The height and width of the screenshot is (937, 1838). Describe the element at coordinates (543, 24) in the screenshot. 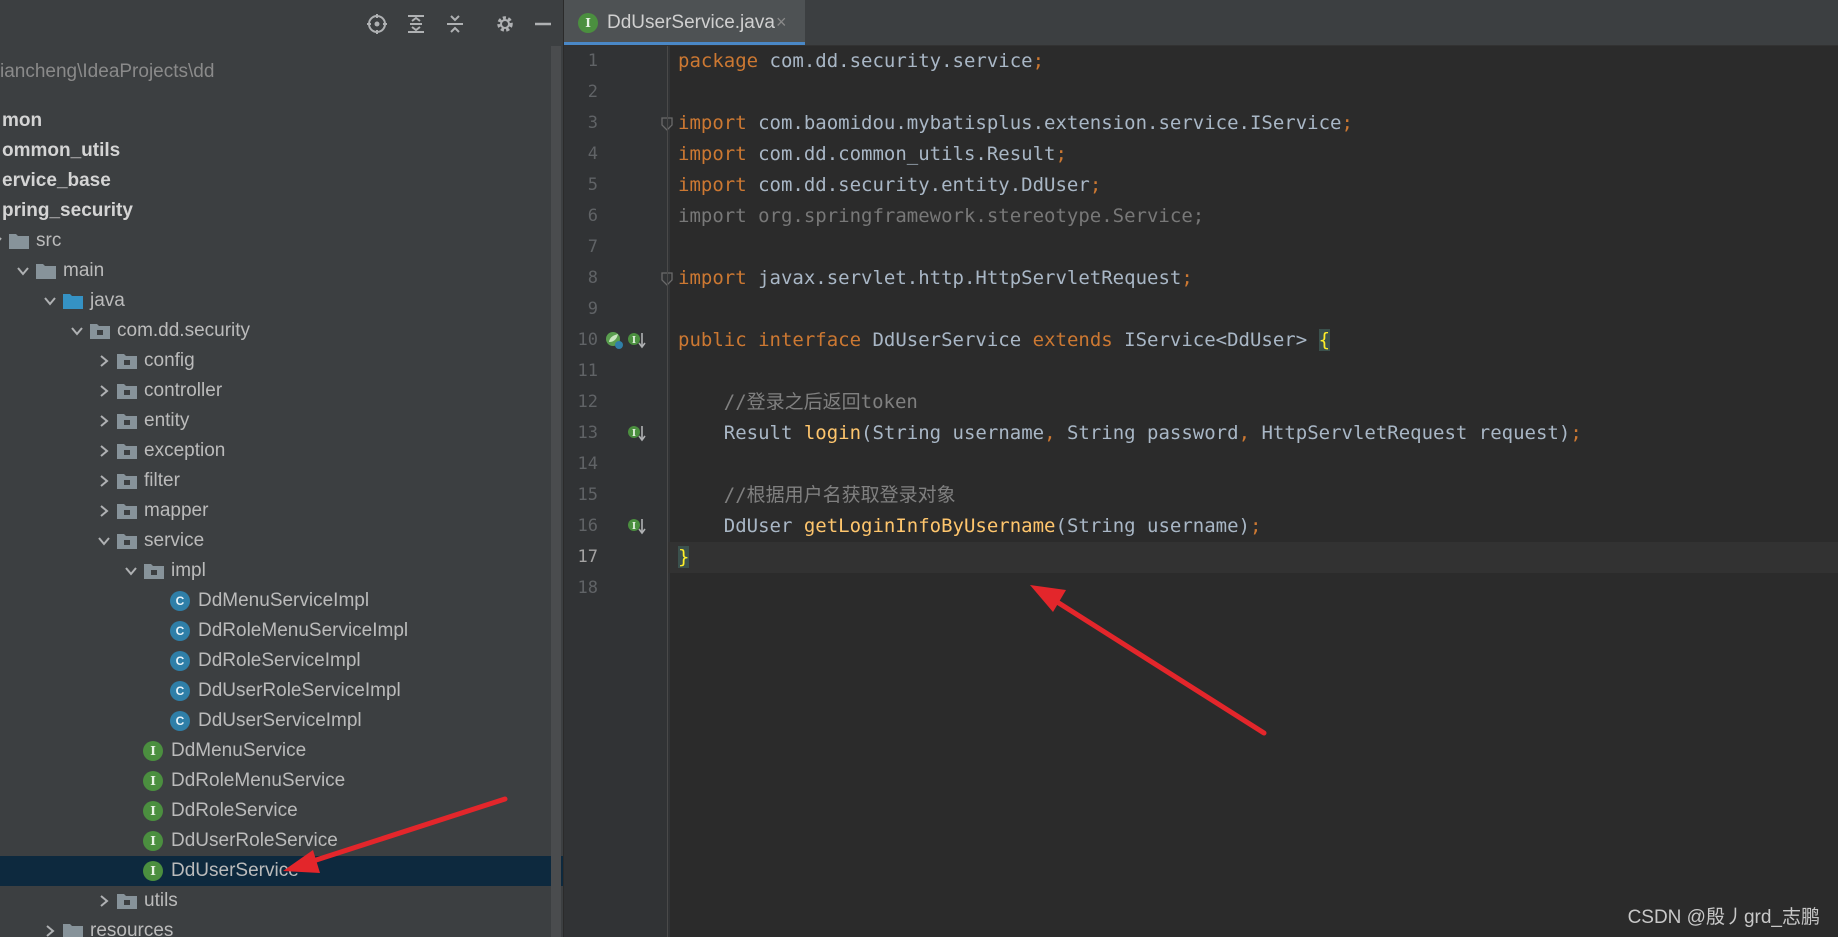

I see `hide-icon` at that location.